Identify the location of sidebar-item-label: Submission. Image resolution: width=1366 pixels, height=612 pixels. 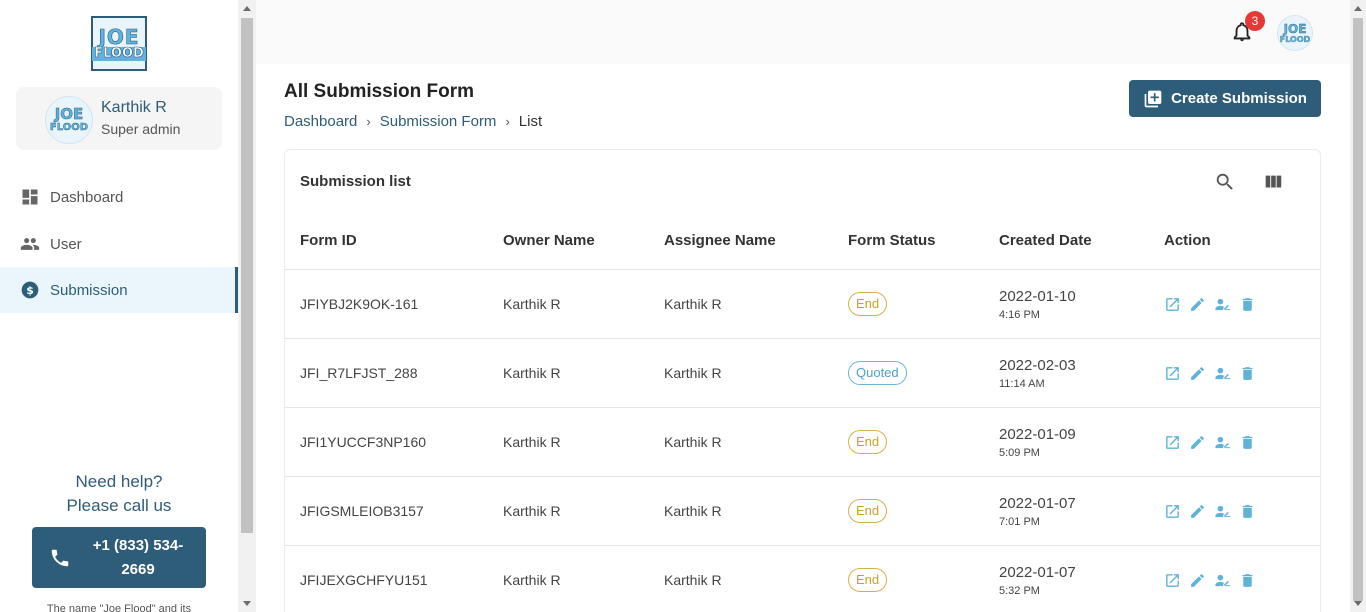
(89, 290).